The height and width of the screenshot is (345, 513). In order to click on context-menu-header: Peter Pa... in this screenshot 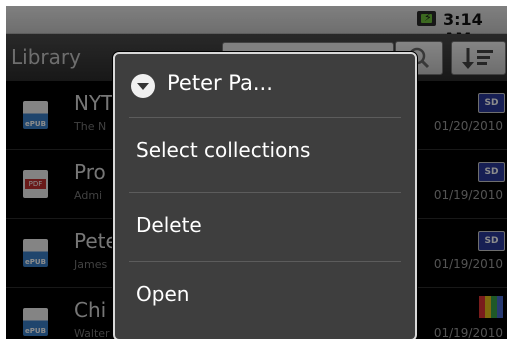, I will do `click(265, 85)`.